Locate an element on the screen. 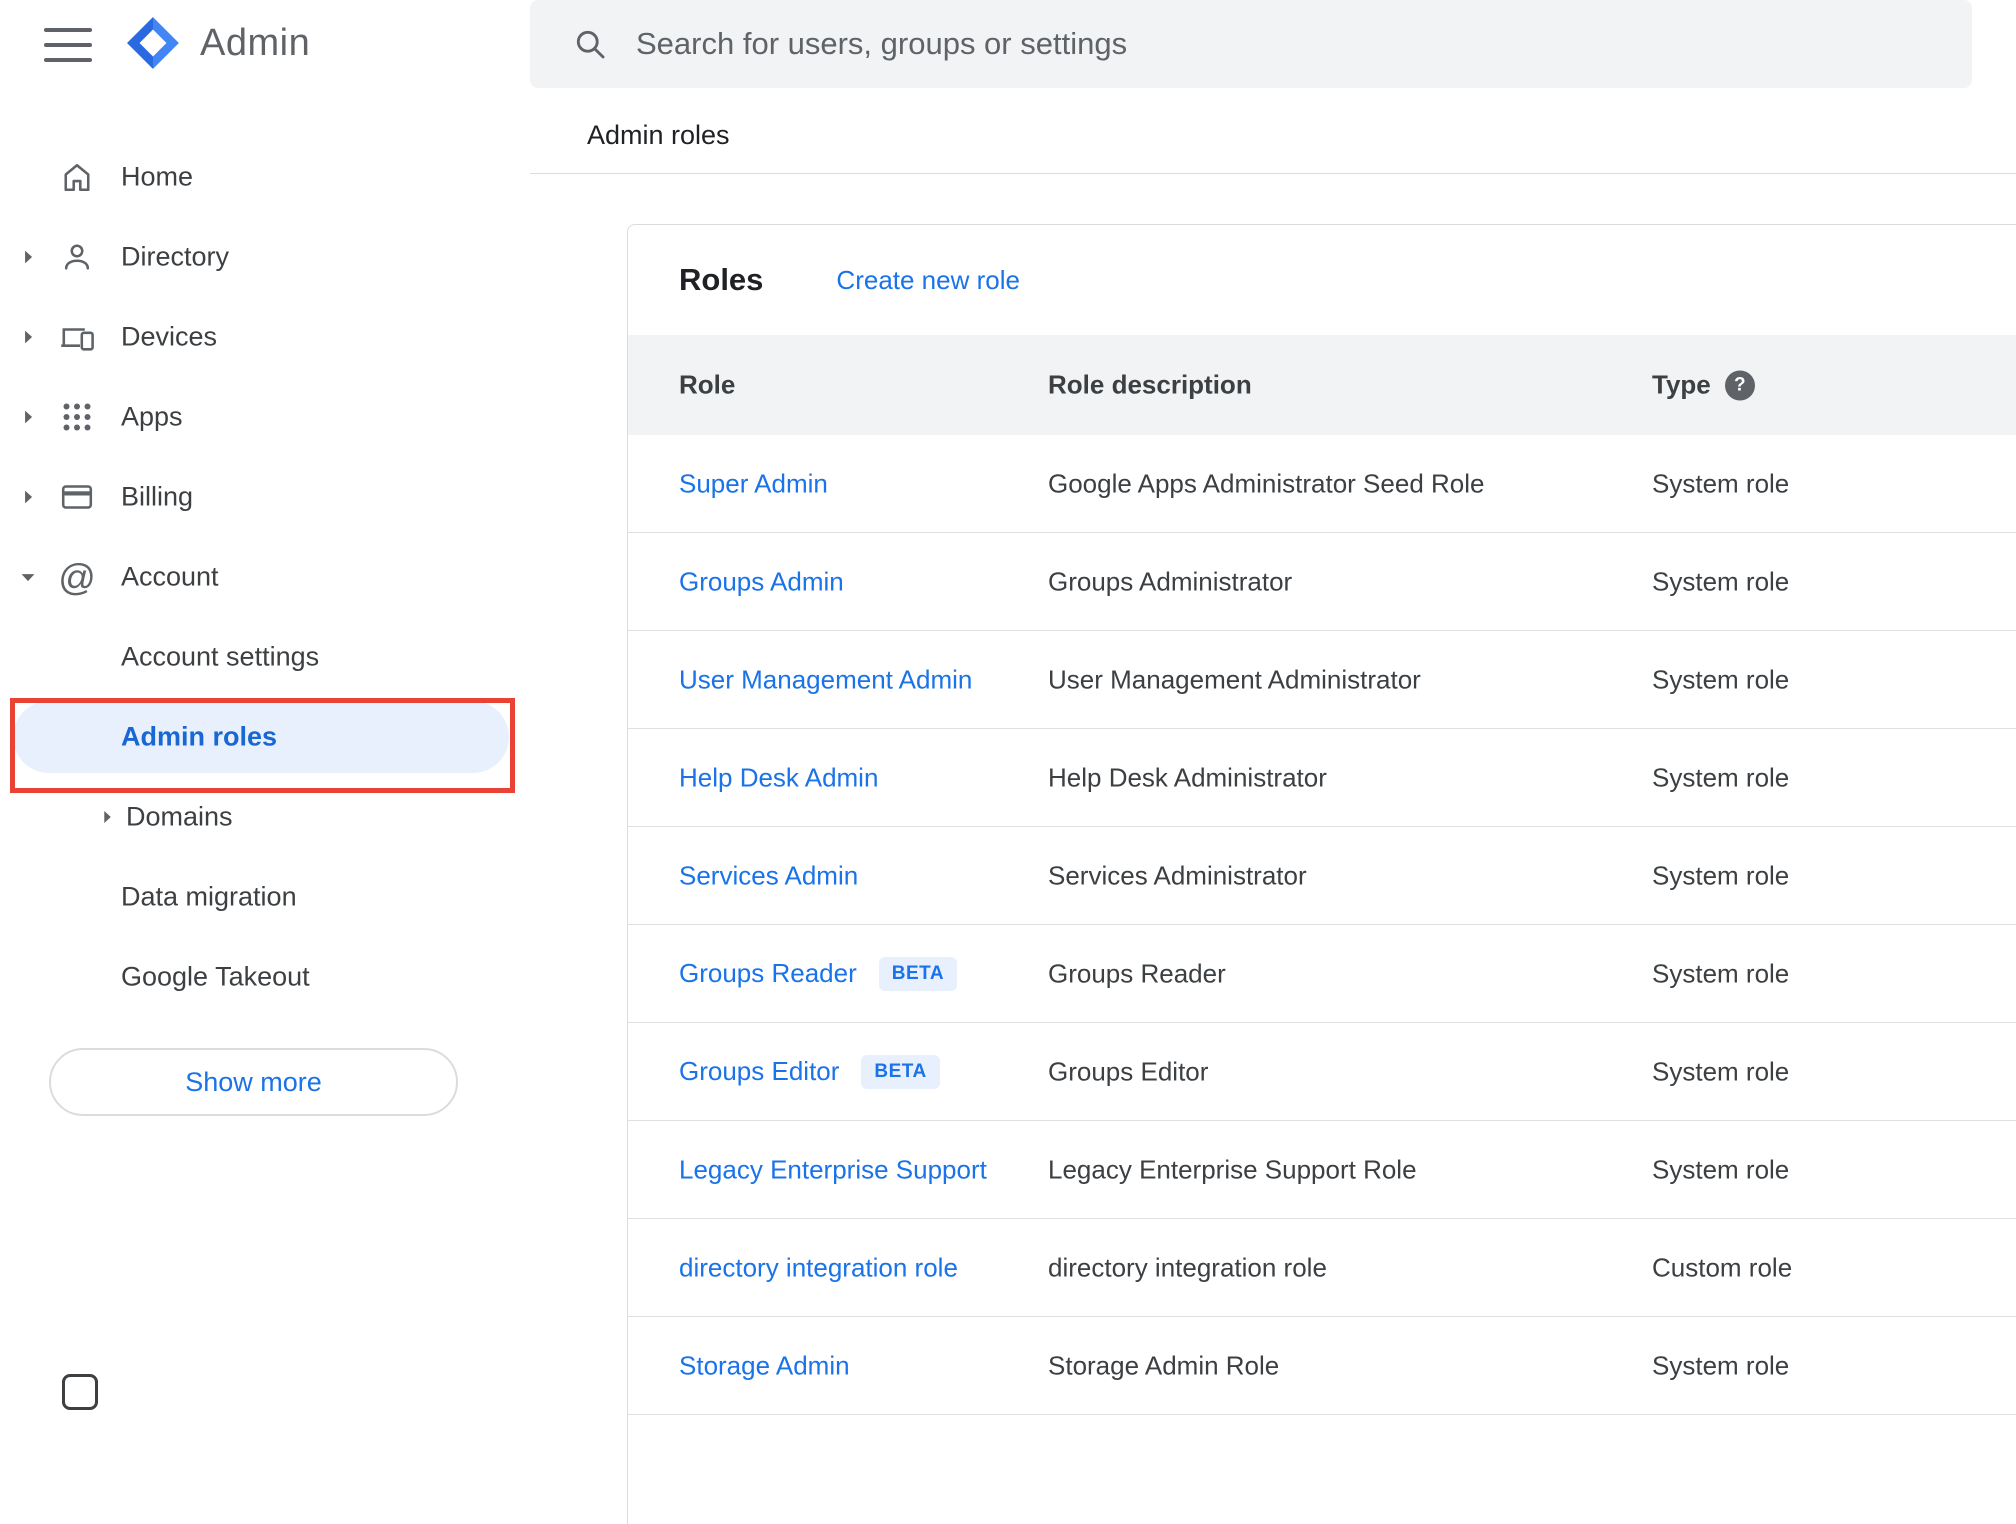  sidebar-item-account-settings: Account settings is located at coordinates (265, 657).